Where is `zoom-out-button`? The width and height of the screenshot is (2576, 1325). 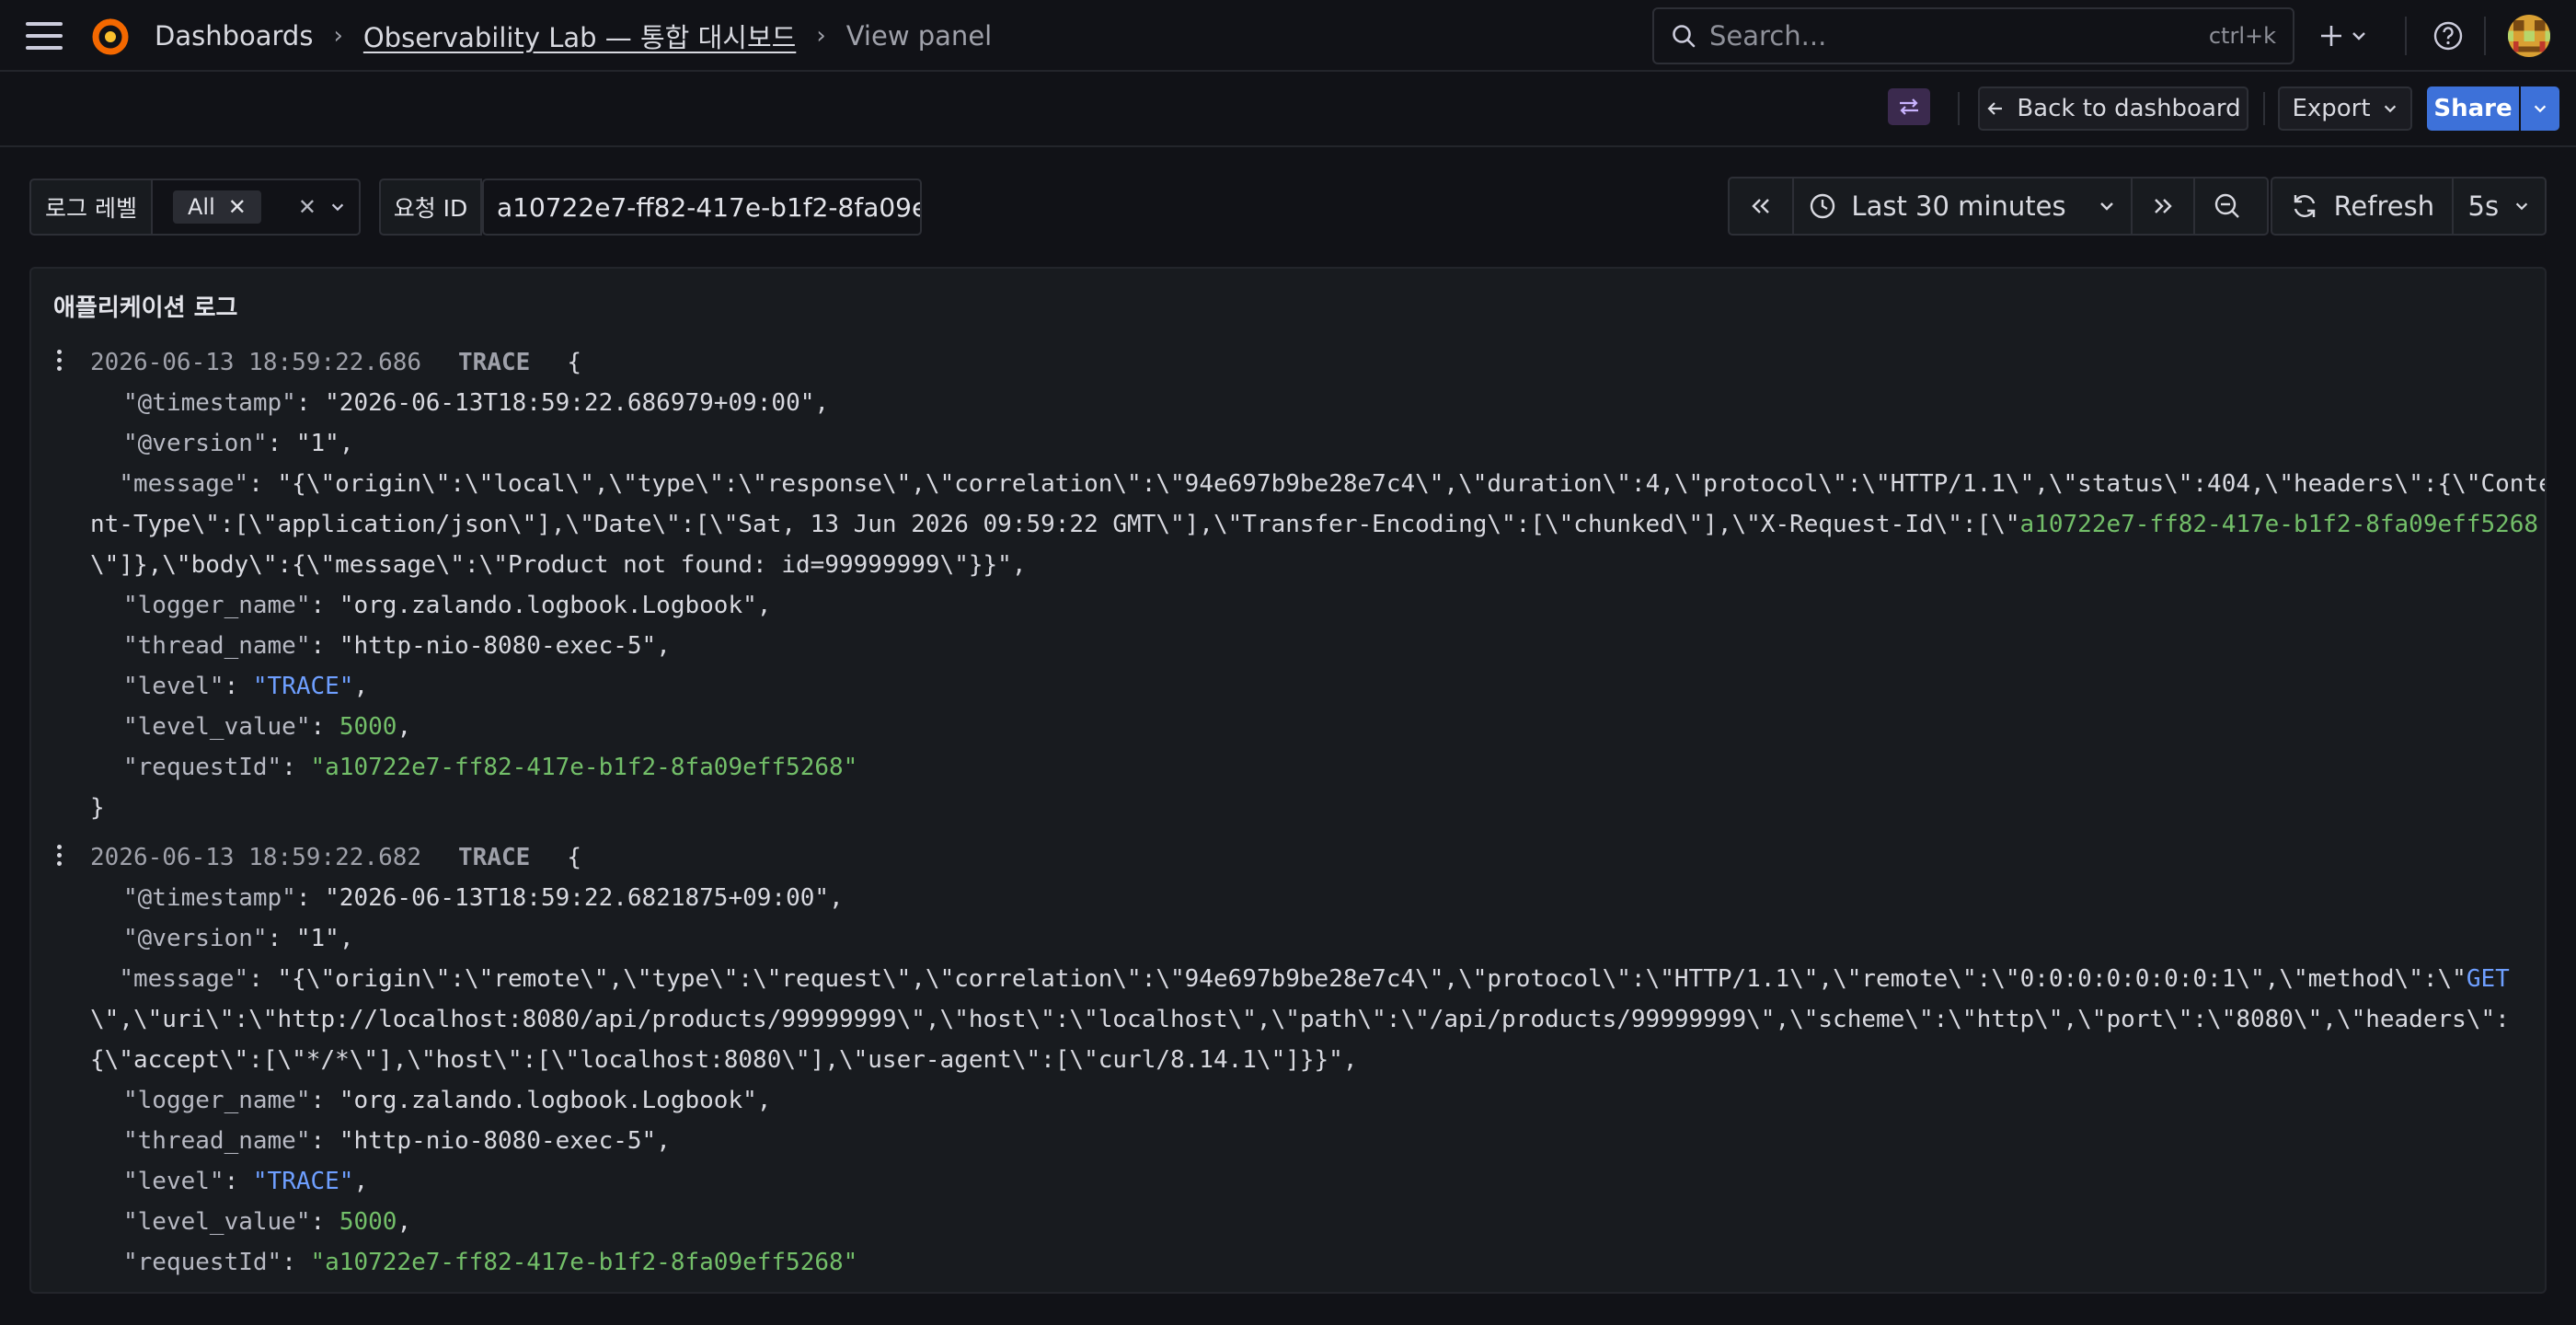
zoom-out-button is located at coordinates (2227, 206).